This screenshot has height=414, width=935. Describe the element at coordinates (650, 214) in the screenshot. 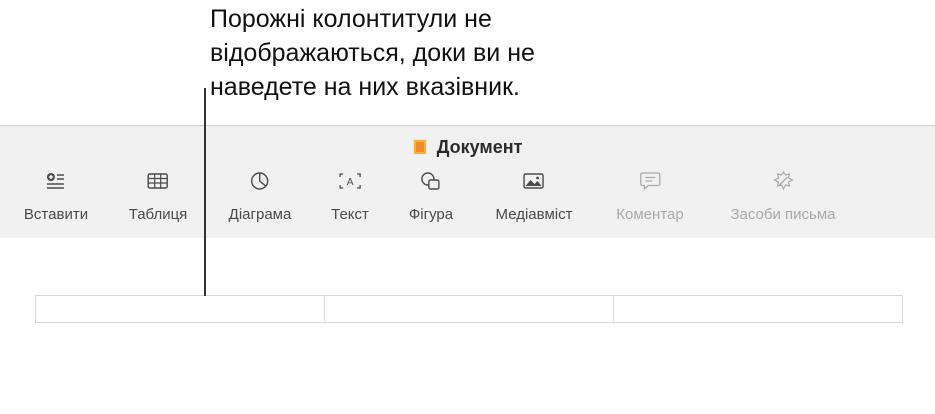

I see `comment-label: Коментар` at that location.